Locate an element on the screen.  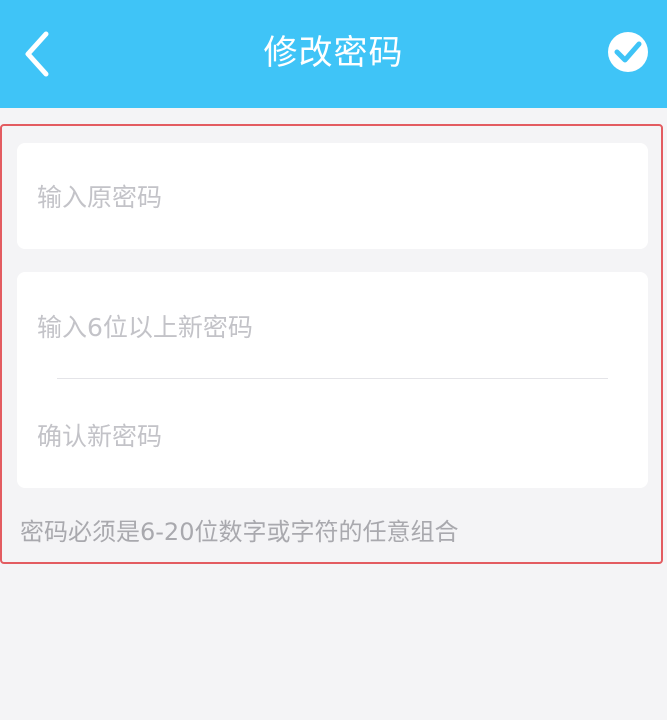
check-circle-icon is located at coordinates (628, 52).